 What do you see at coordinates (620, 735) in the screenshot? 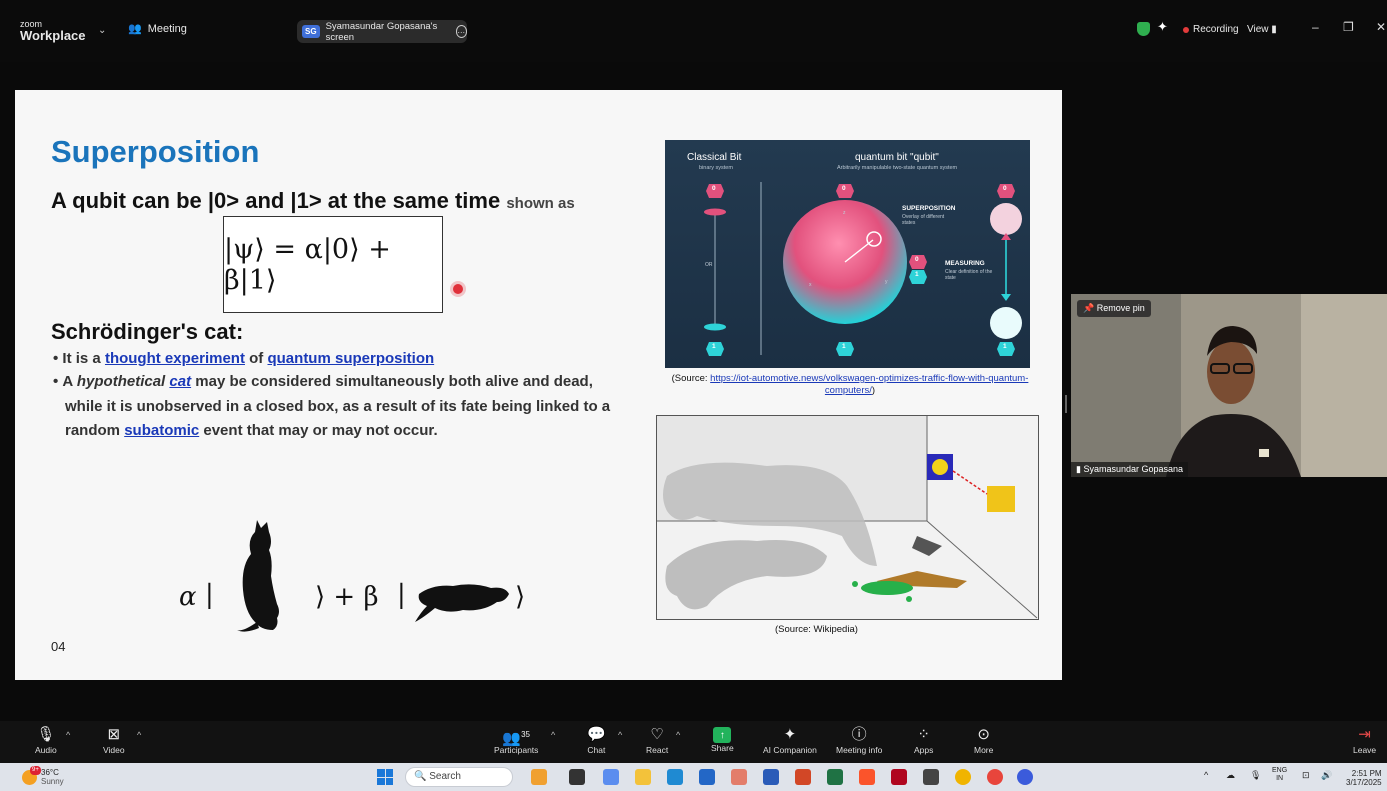
I see `chat-caret-icon: ^` at bounding box center [620, 735].